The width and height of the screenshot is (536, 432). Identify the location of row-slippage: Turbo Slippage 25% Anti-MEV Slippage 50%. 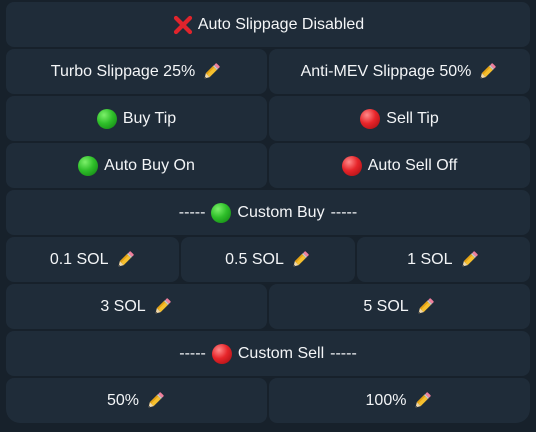
(268, 71).